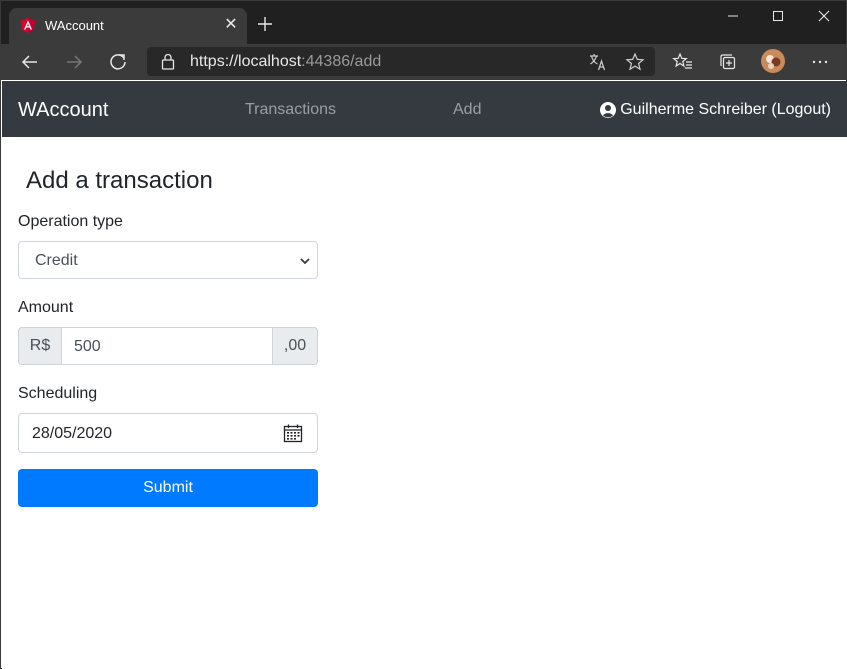  Describe the element at coordinates (72, 433) in the screenshot. I see `scheduling-date-value: 28/05/2020` at that location.